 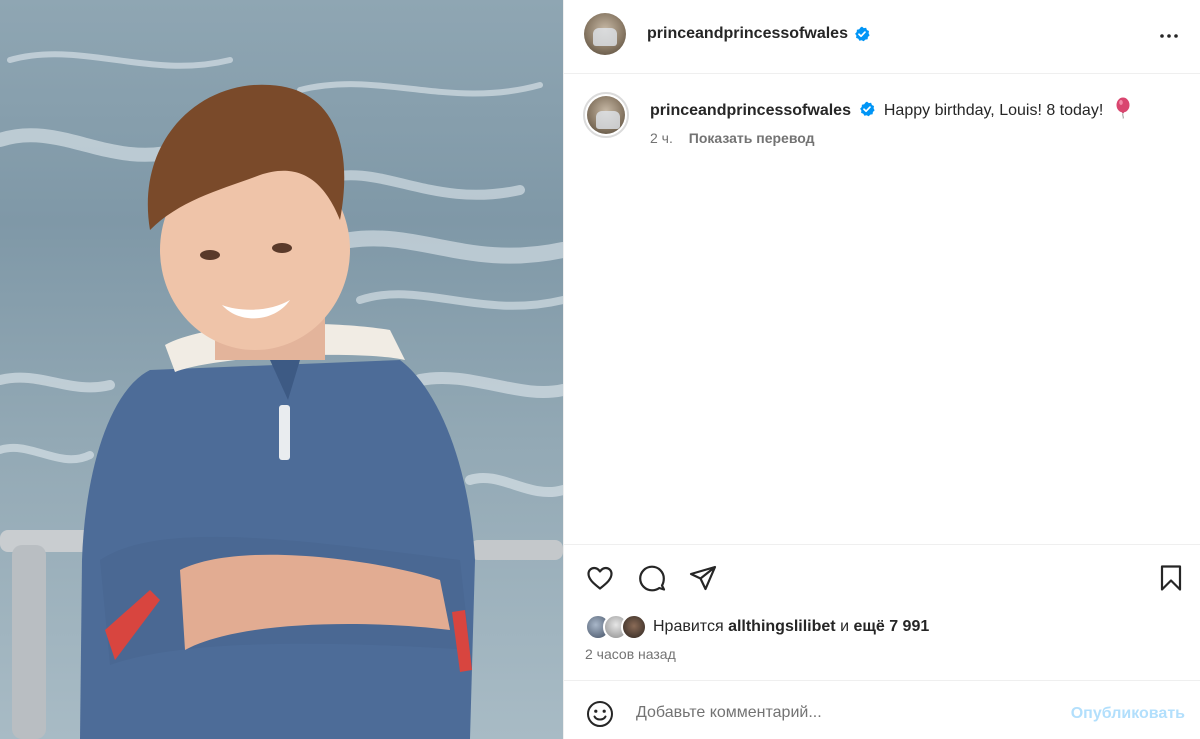 What do you see at coordinates (1171, 578) in the screenshot?
I see `bookmark-icon` at bounding box center [1171, 578].